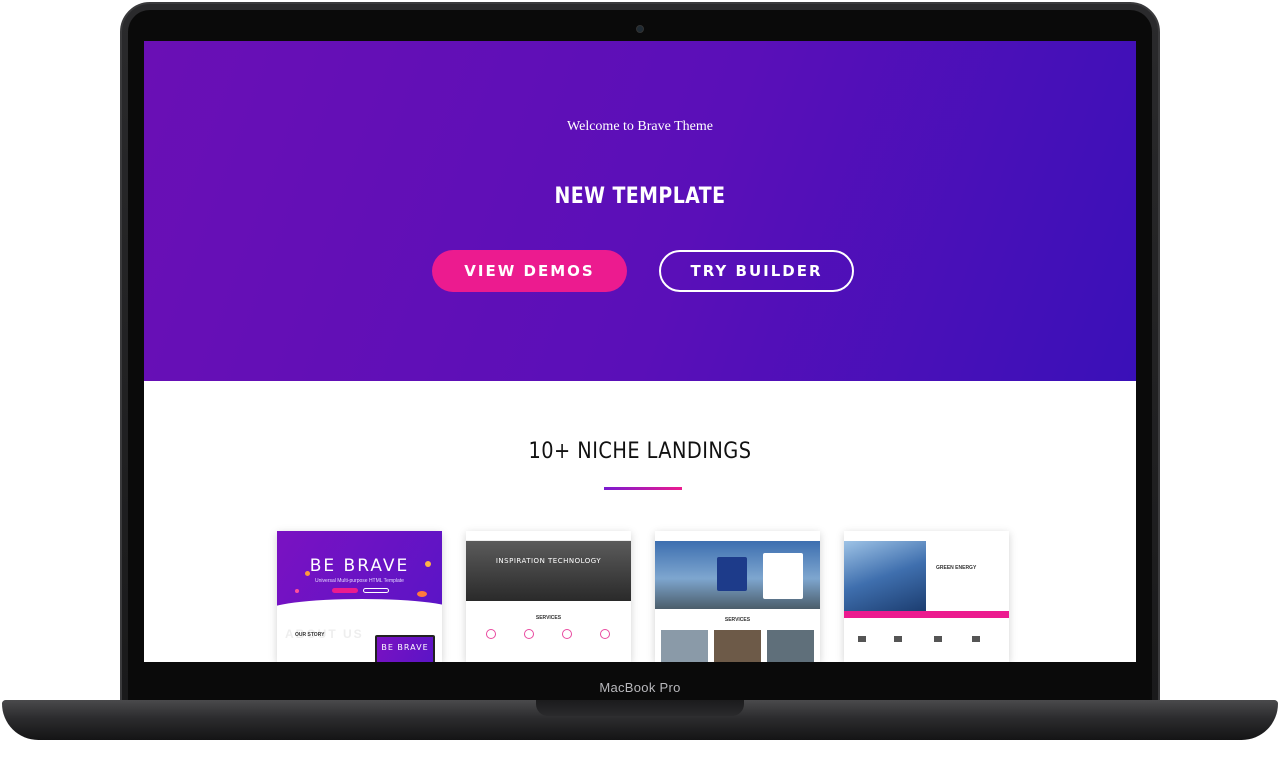 Image resolution: width=1280 pixels, height=760 pixels. What do you see at coordinates (640, 687) in the screenshot?
I see `device-label: MacBook Pro` at bounding box center [640, 687].